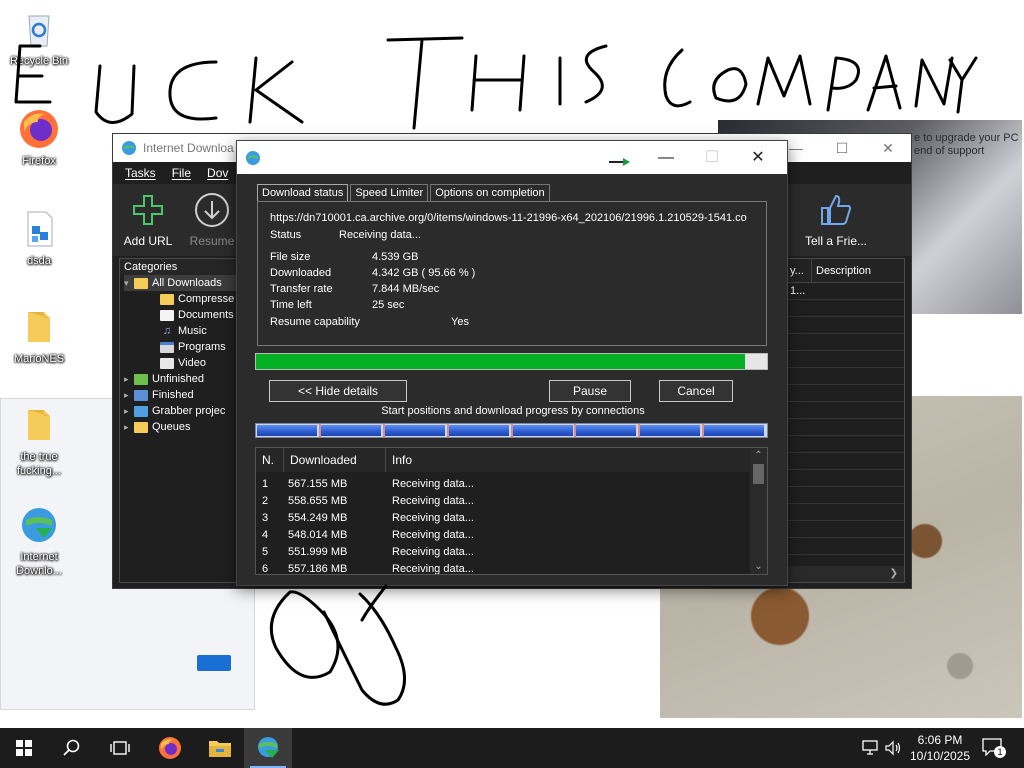 Image resolution: width=1024 pixels, height=768 pixels. I want to click on category-video: Video, so click(183, 363).